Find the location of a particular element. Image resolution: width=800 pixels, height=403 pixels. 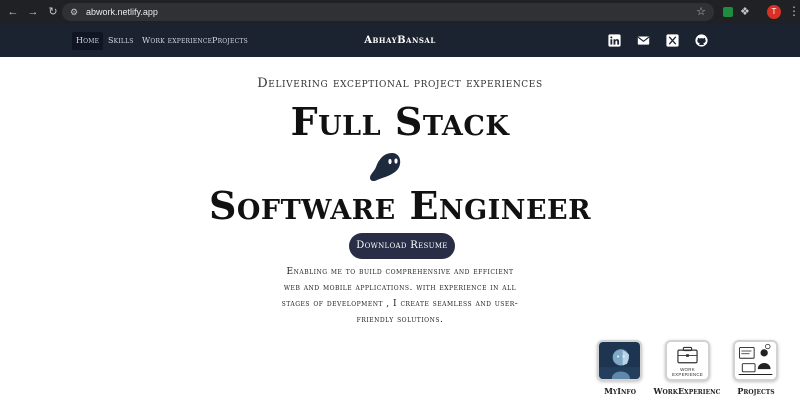

hero-title-line-2: Software Engineer is located at coordinates (400, 205).